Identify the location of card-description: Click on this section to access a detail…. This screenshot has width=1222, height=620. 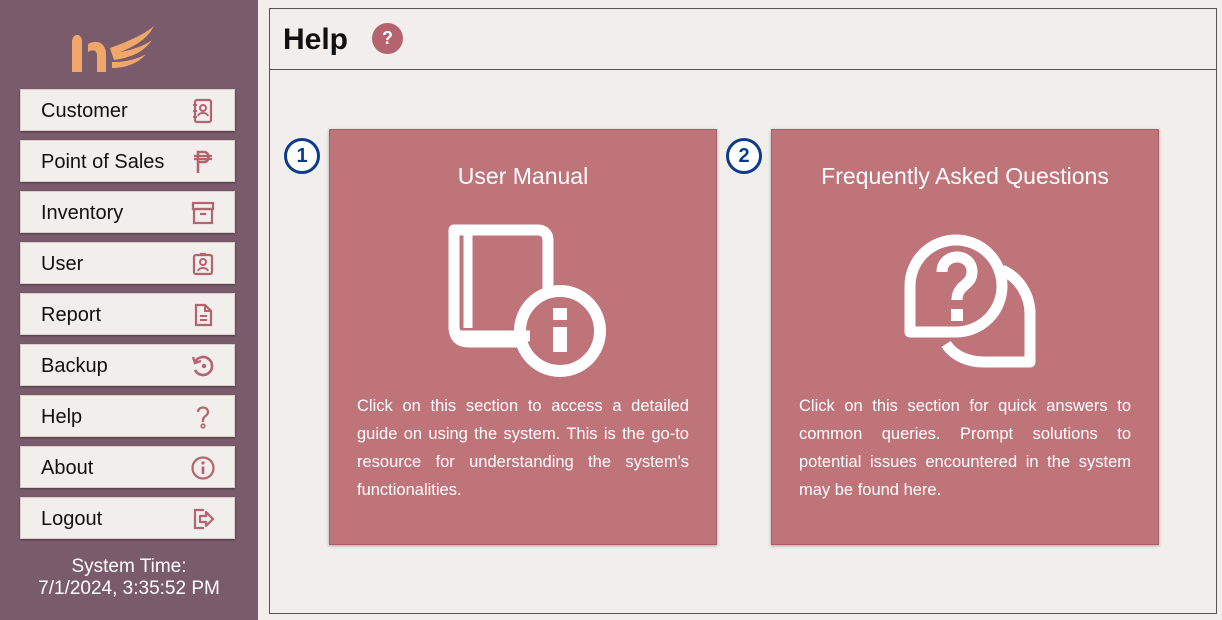
(523, 448).